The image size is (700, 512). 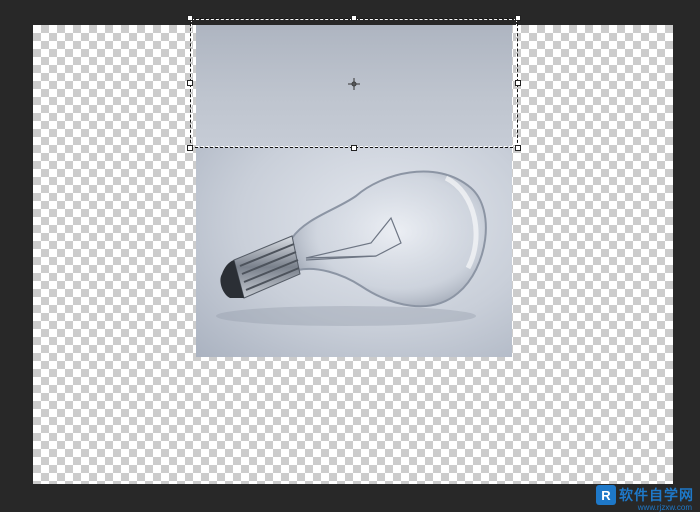 What do you see at coordinates (518, 148) in the screenshot?
I see `transform-handle-bottom-right` at bounding box center [518, 148].